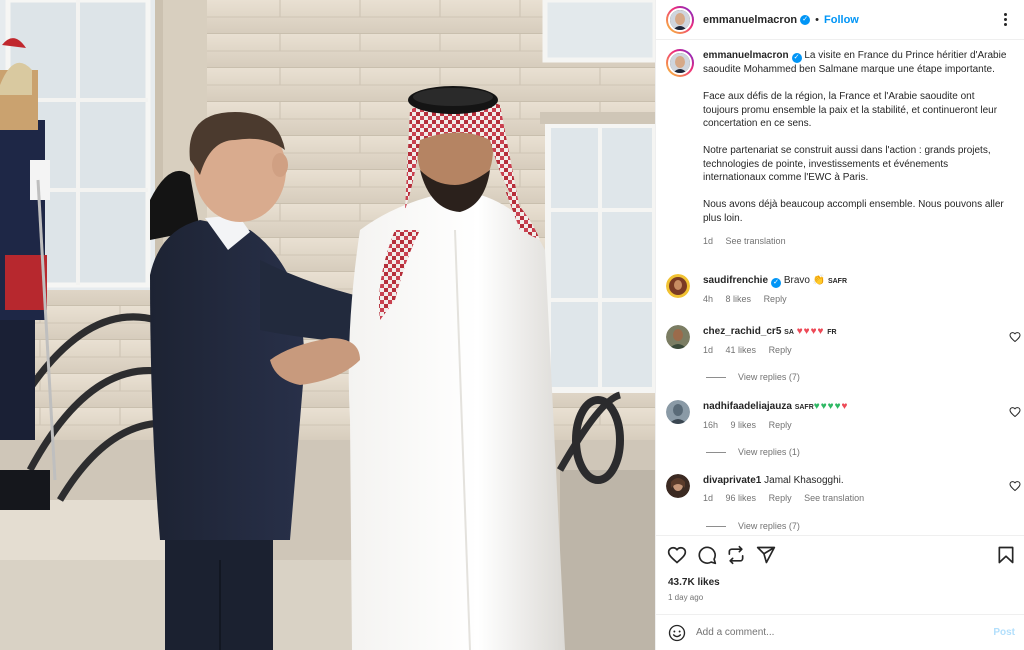 This screenshot has height=650, width=1024. Describe the element at coordinates (741, 350) in the screenshot. I see `comment-likes: 41 likes` at that location.